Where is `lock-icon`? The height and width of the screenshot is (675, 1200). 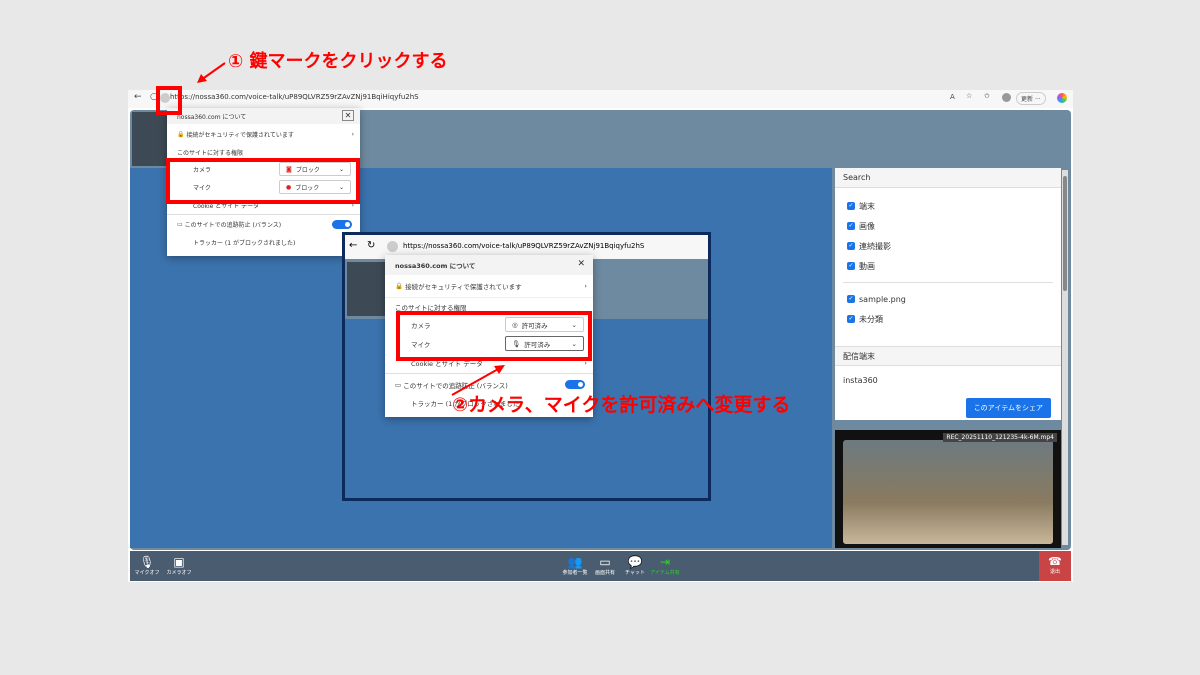 lock-icon is located at coordinates (392, 246).